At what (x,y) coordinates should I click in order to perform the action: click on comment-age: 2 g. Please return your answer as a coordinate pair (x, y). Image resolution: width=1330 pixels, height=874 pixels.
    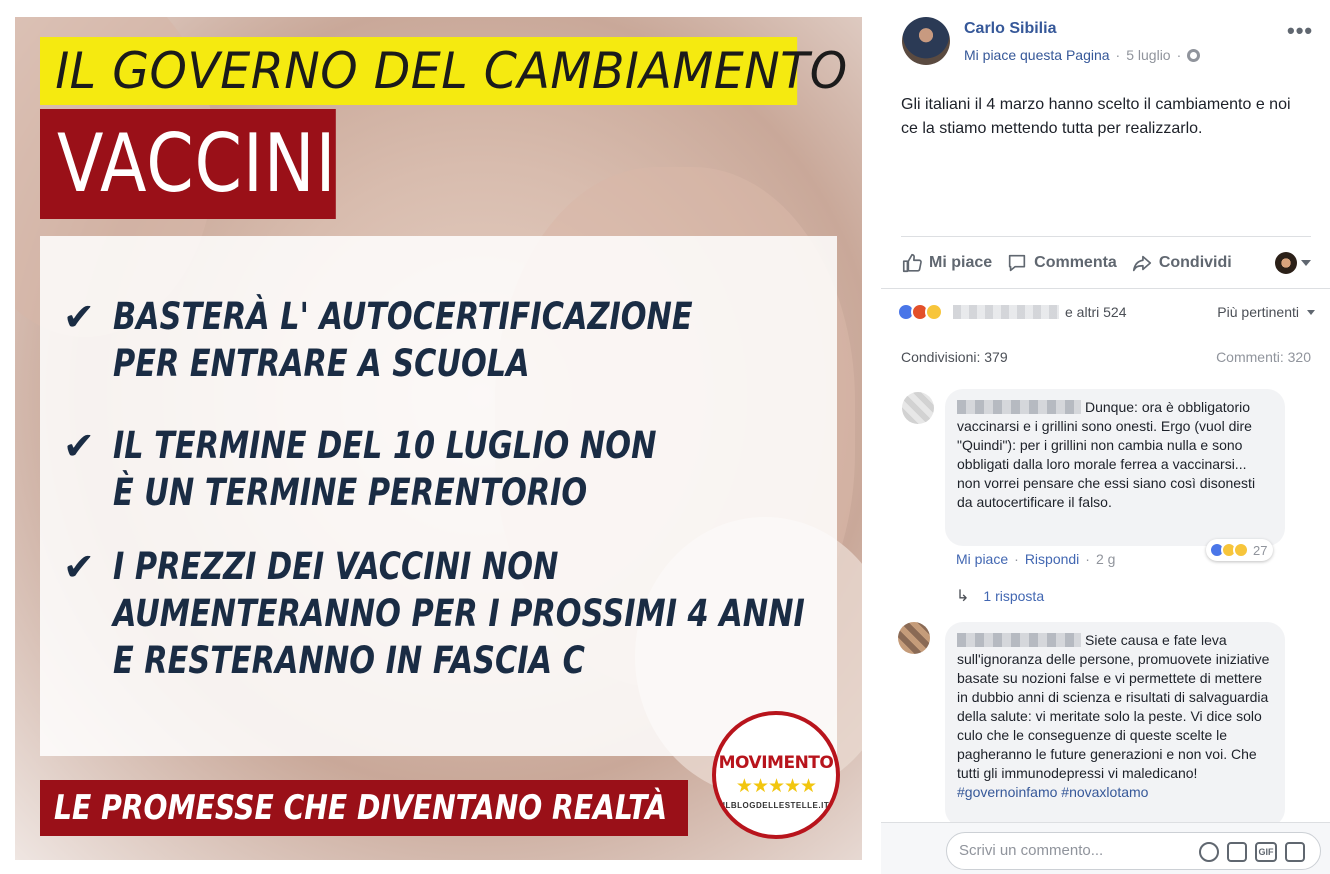
    Looking at the image, I should click on (1105, 559).